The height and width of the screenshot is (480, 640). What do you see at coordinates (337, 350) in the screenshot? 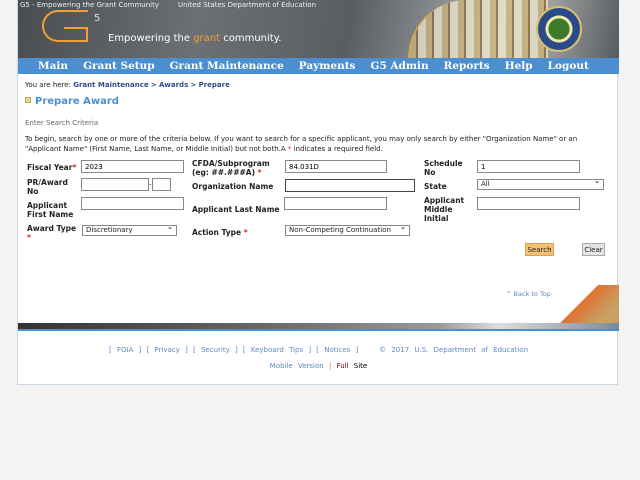
I see `footer-notices: Notices` at bounding box center [337, 350].